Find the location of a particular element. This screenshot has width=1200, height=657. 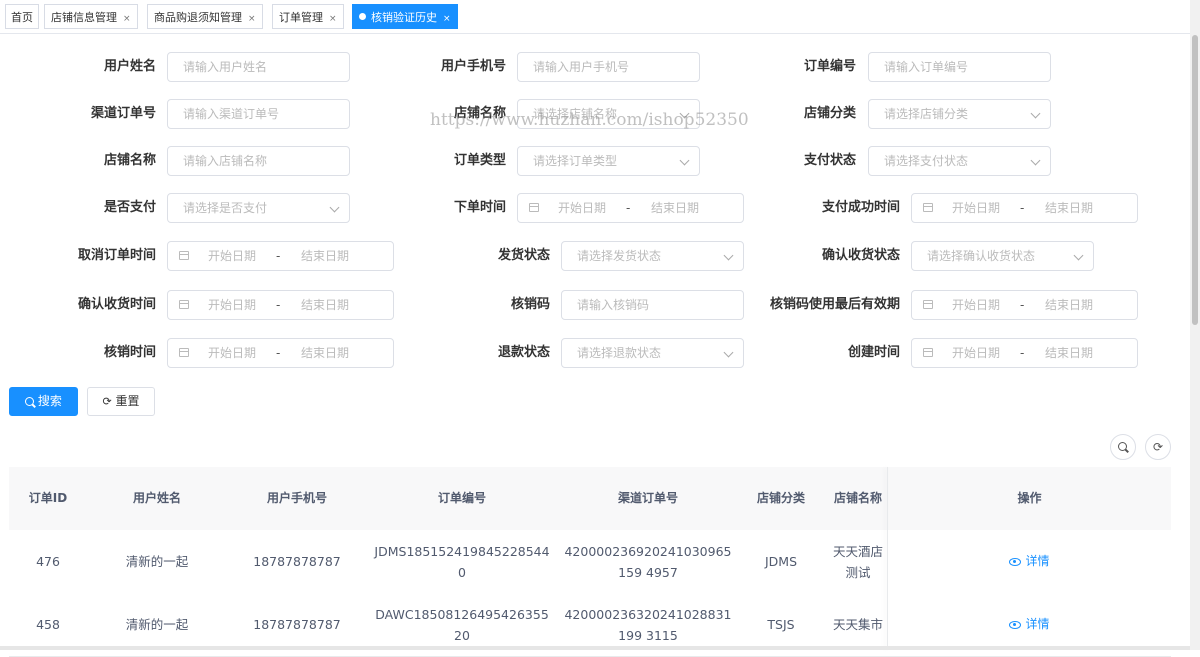

label-confirm-status: 确认收货状态 is located at coordinates (860, 255).